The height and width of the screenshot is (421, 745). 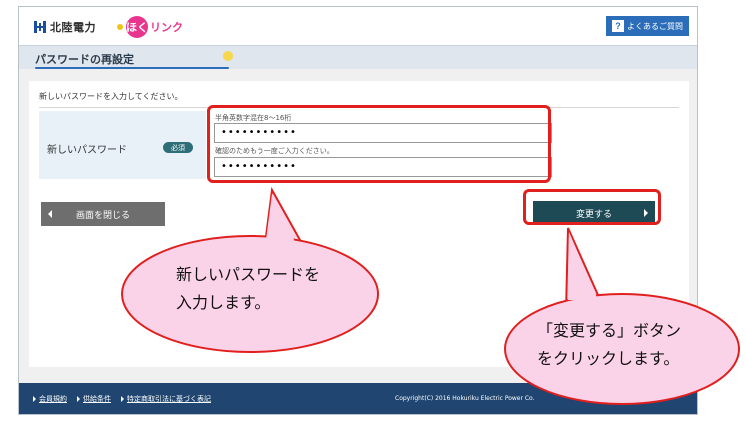 I want to click on company-name: 北陸電力, so click(x=73, y=27).